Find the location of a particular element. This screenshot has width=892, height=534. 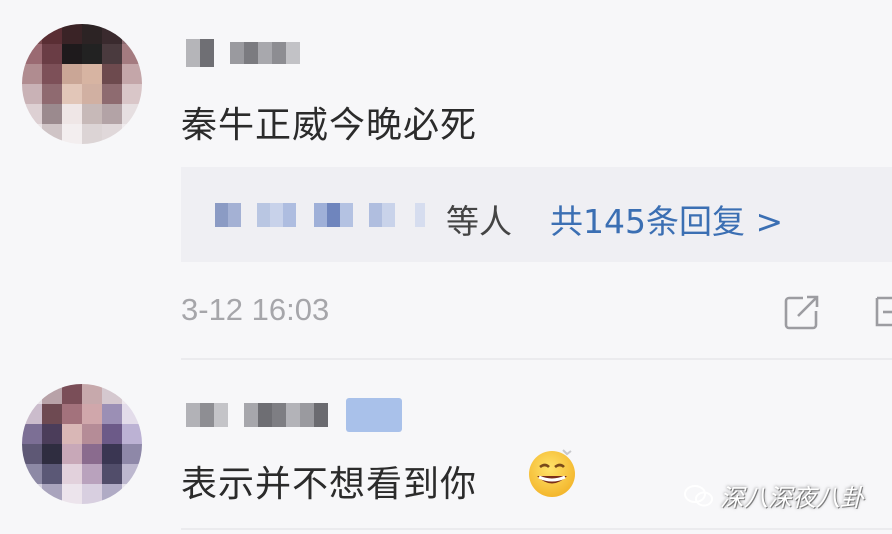

reply-usernames-pixelated is located at coordinates (320, 215).